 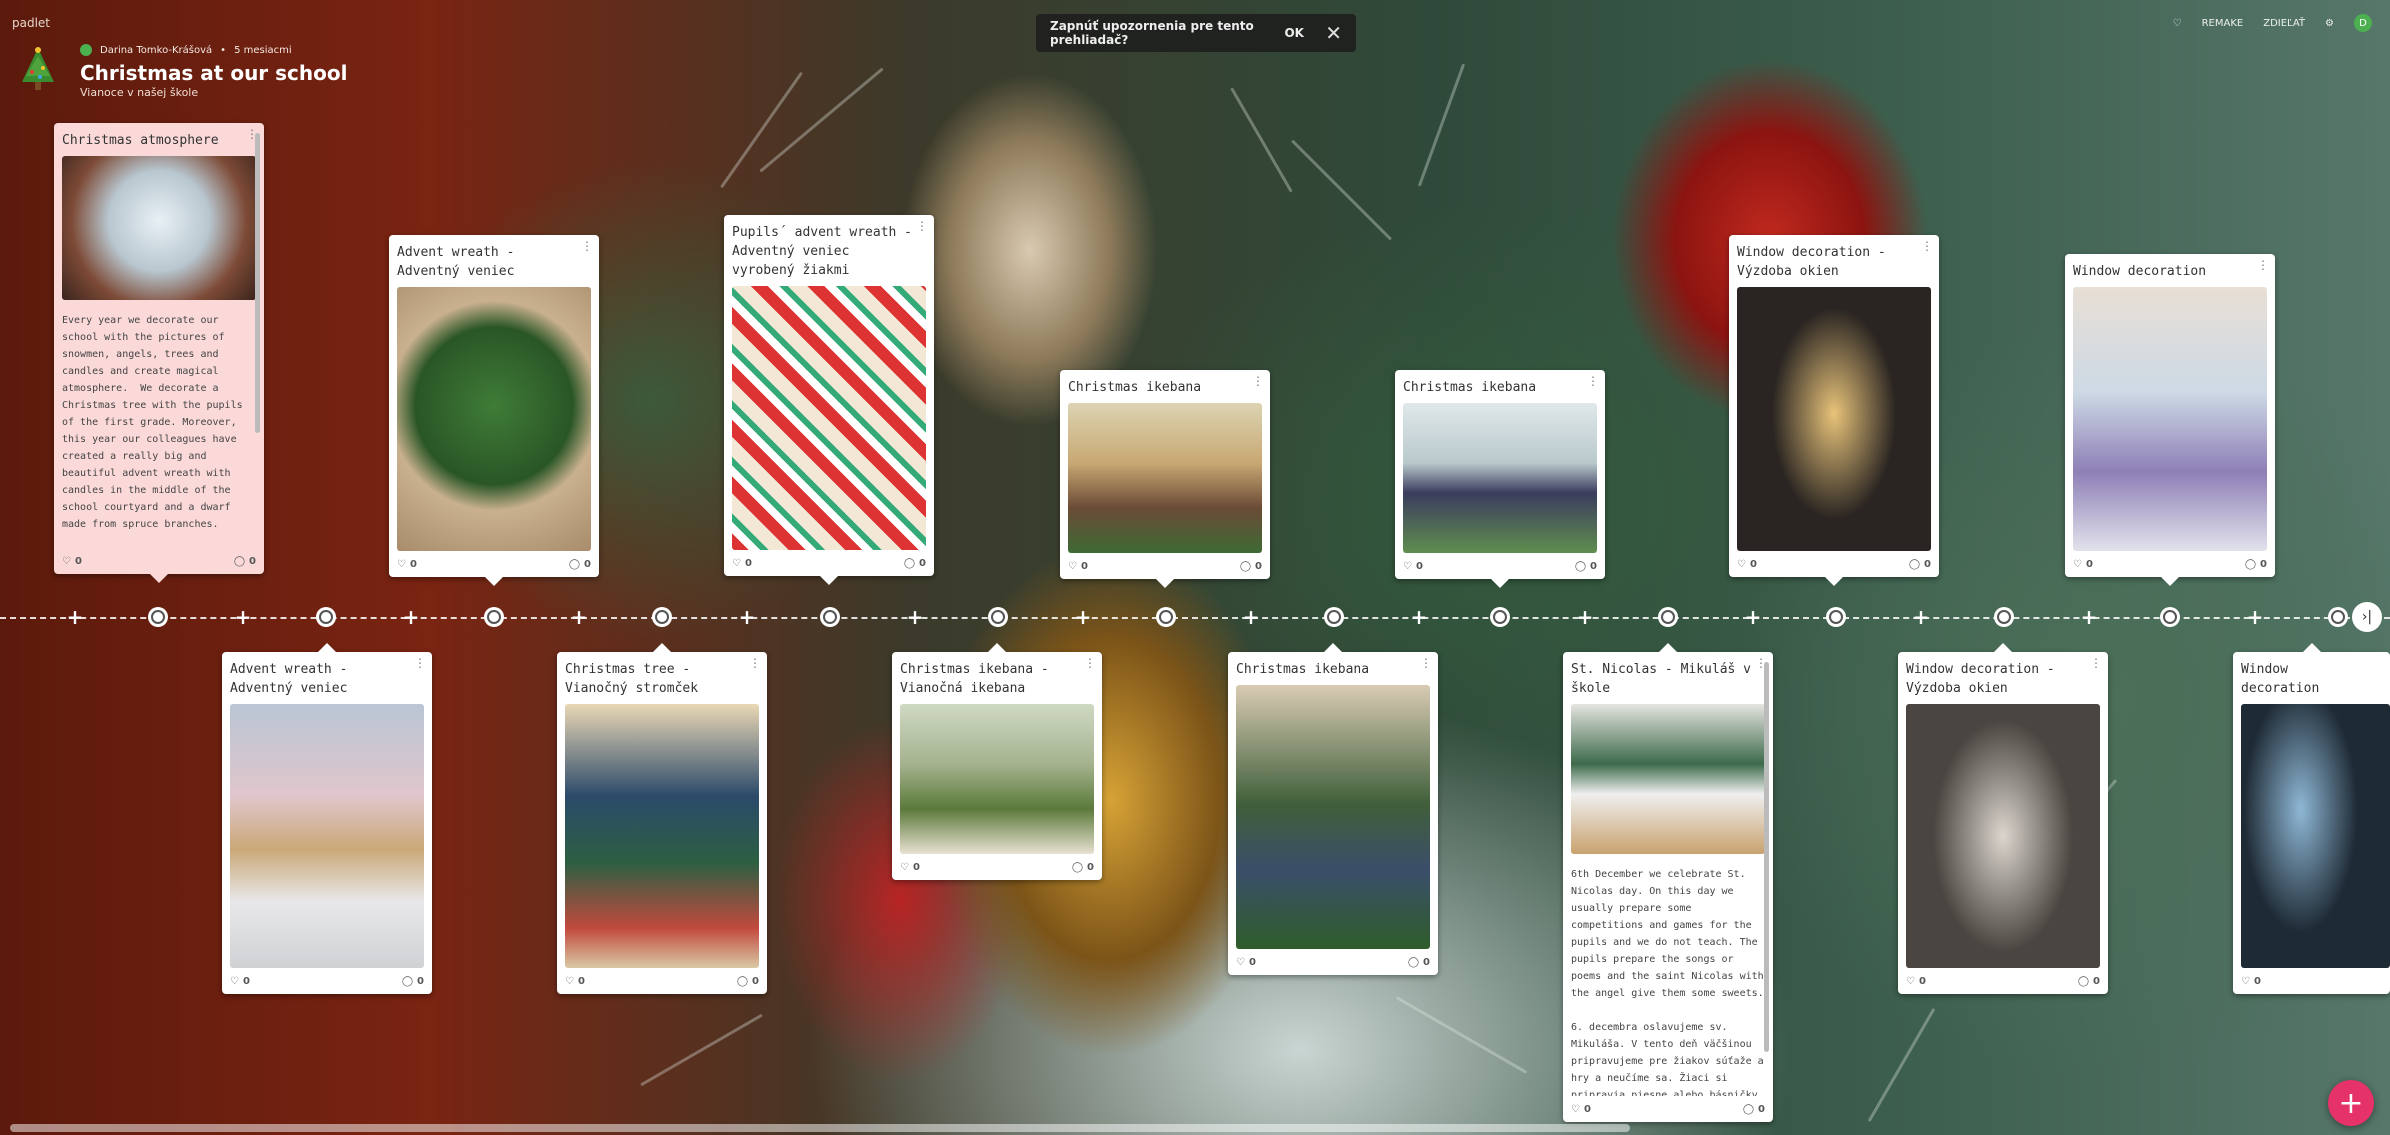 I want to click on horizontal-scrollbar, so click(x=820, y=1128).